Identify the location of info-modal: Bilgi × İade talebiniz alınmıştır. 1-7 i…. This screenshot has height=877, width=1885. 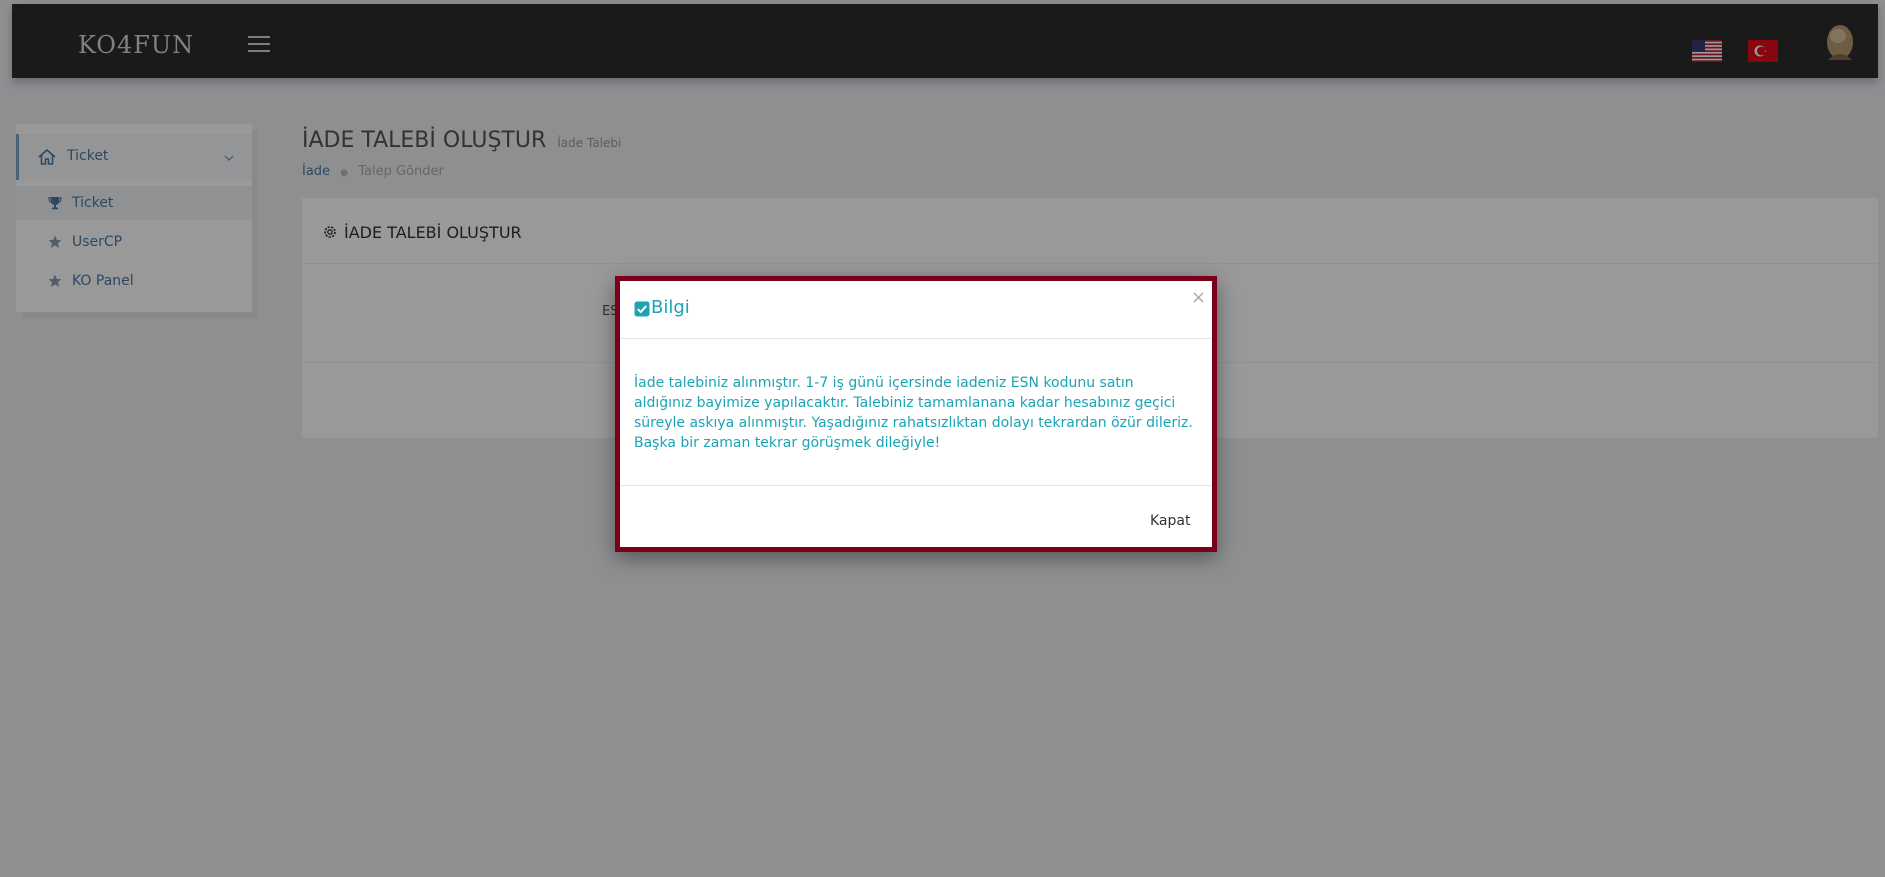
(916, 414).